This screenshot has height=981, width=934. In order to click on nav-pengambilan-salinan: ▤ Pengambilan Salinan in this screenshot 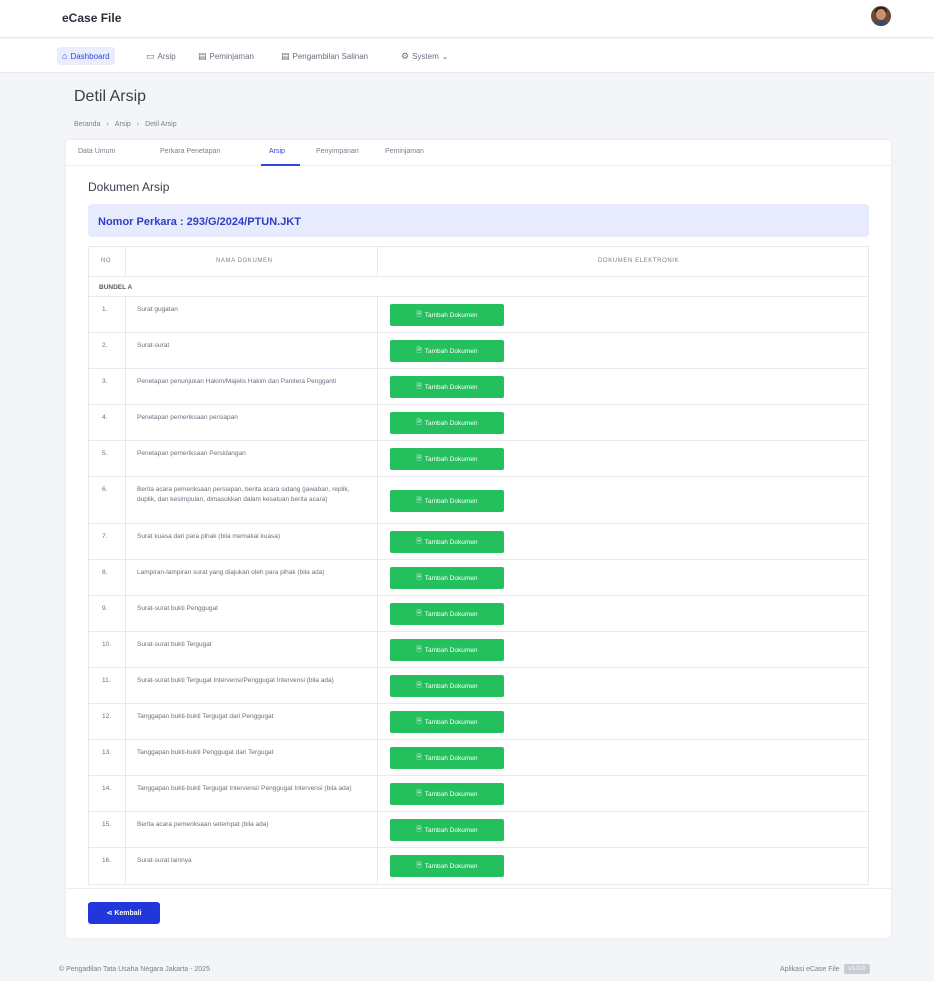, I will do `click(324, 56)`.